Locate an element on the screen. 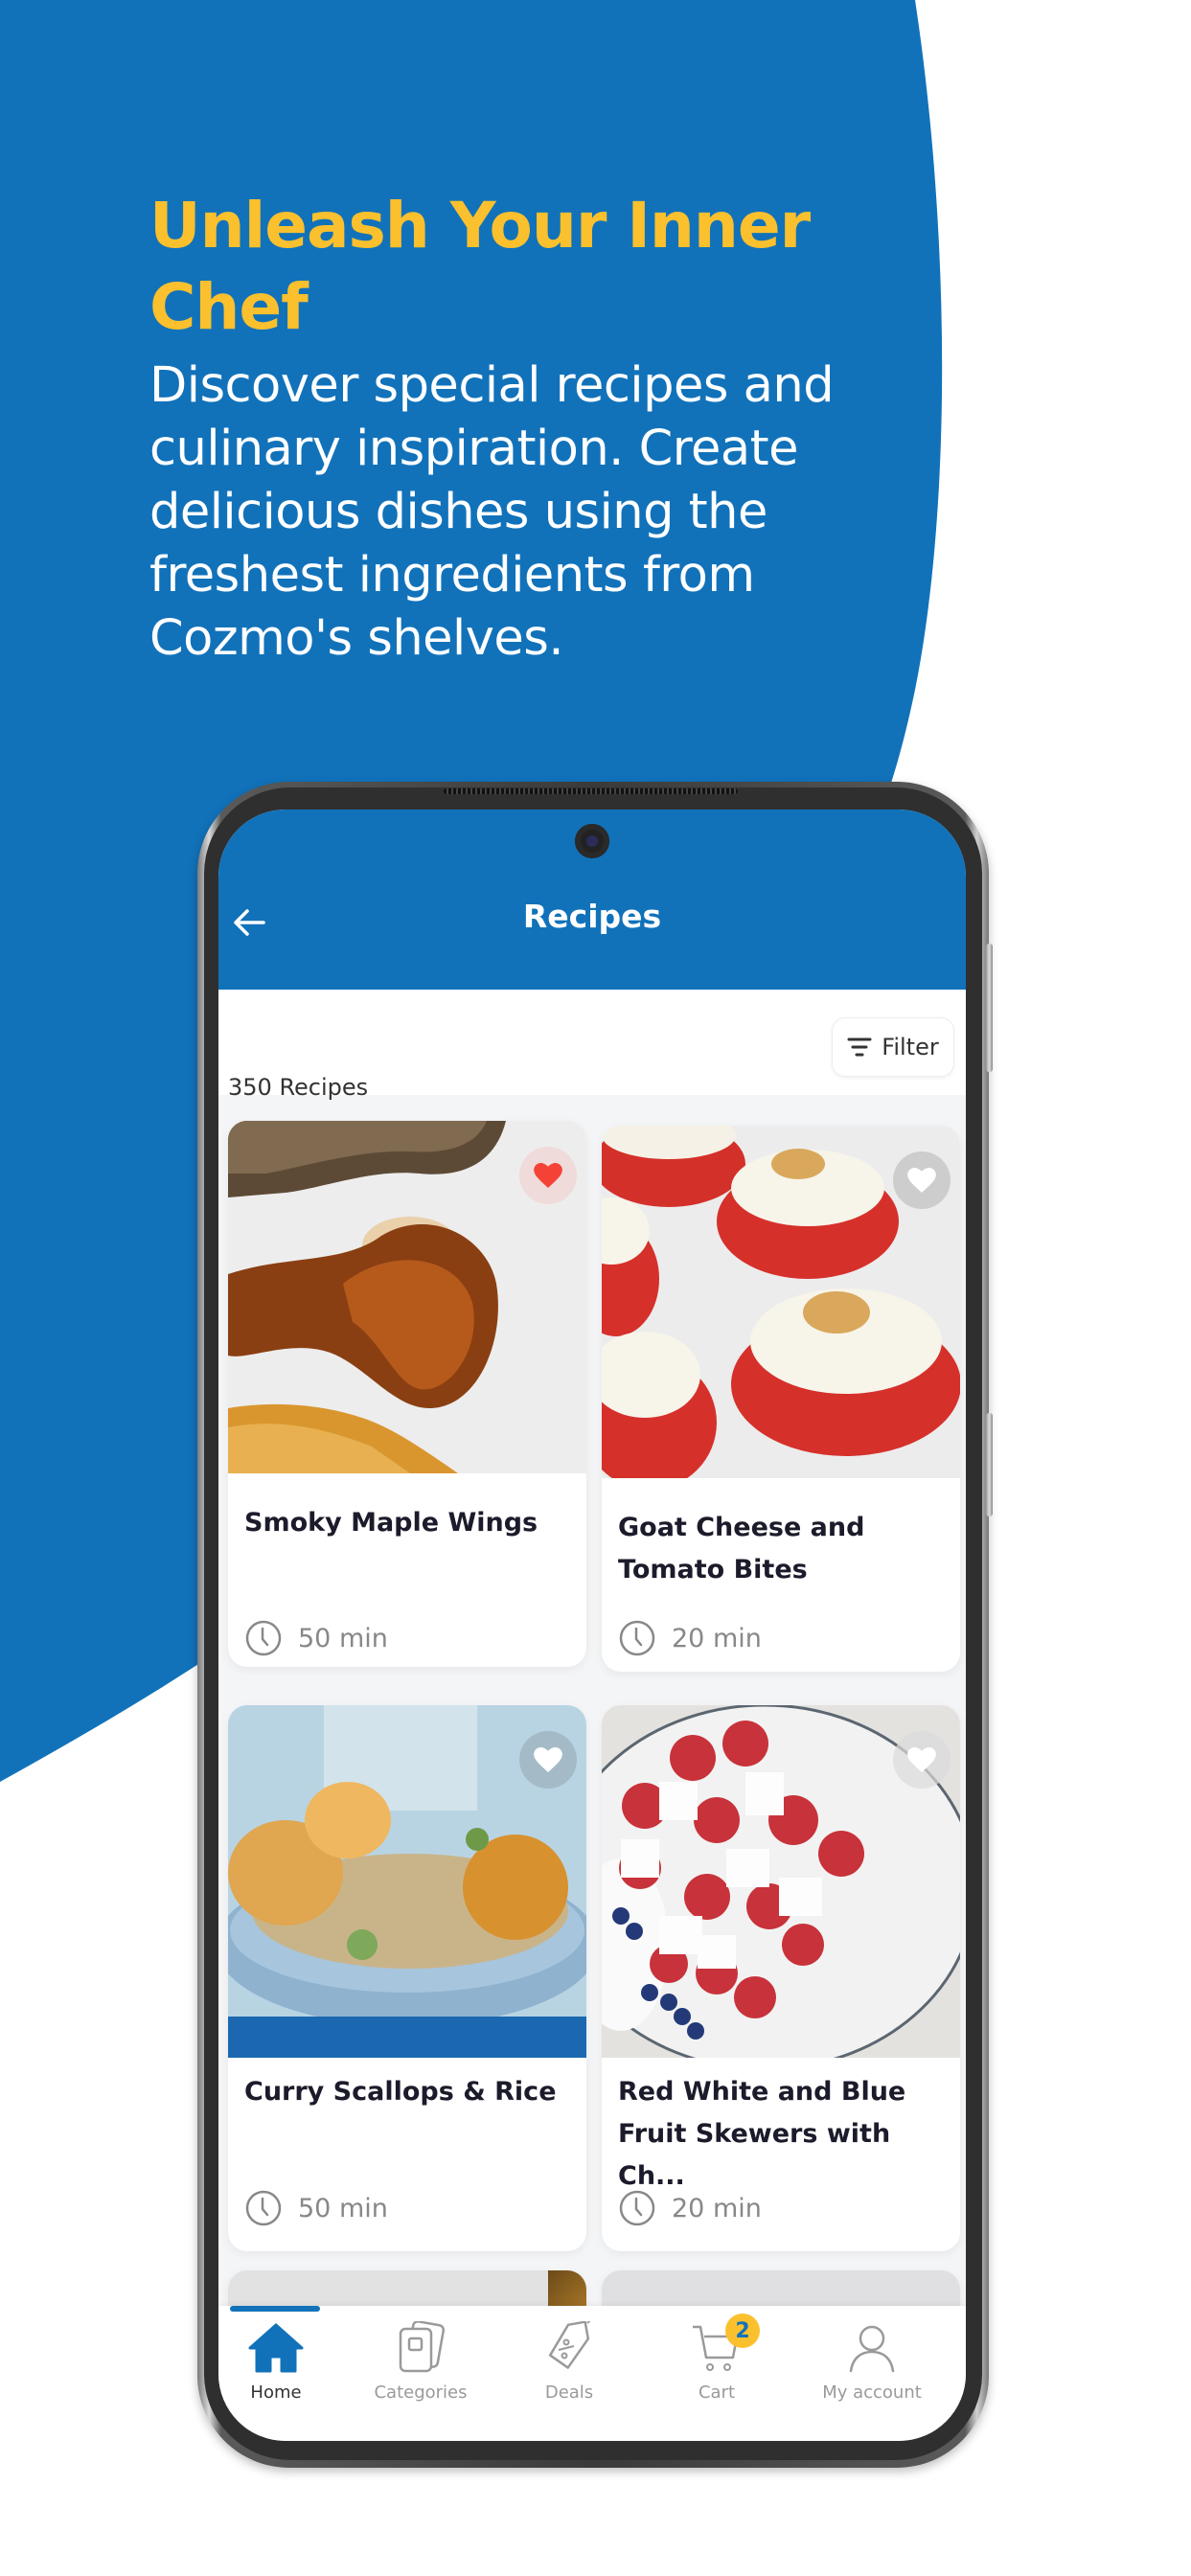  recipe-title: Curry Scallops & Rice is located at coordinates (400, 2092).